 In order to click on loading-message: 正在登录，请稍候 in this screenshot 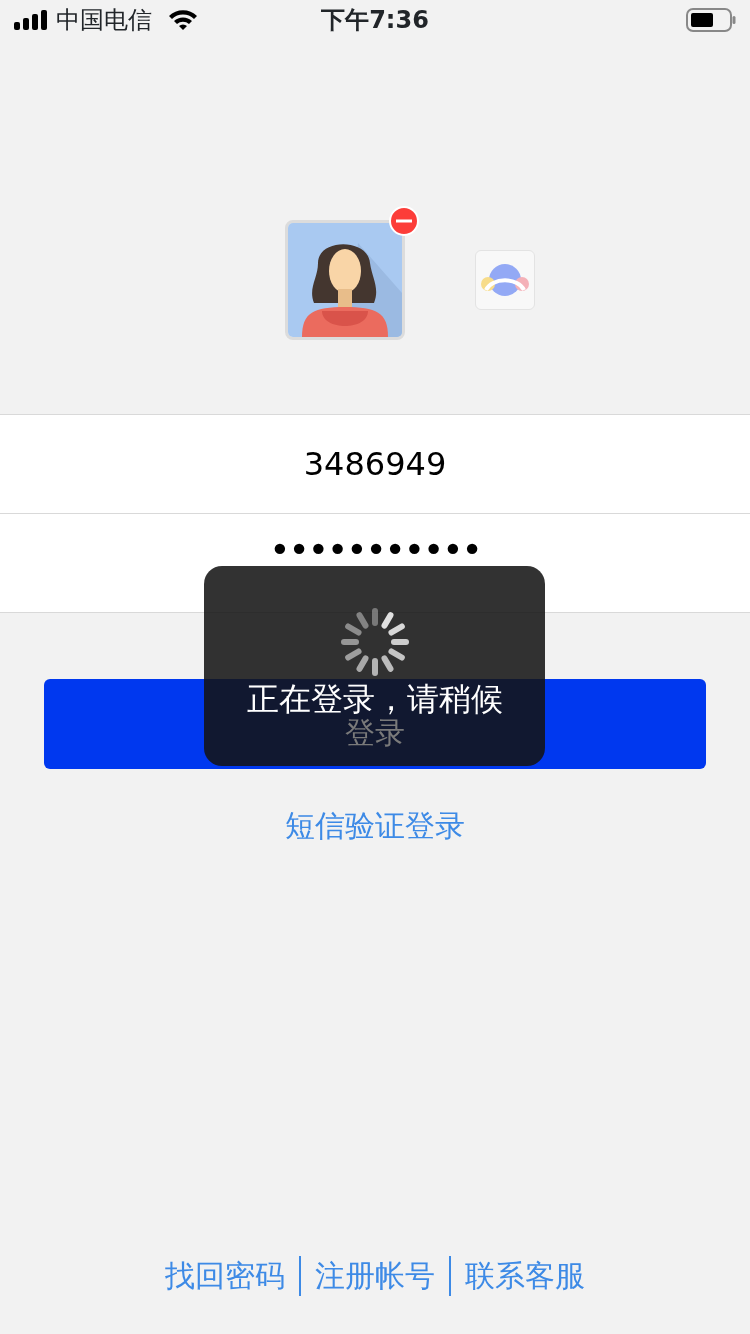, I will do `click(374, 699)`.